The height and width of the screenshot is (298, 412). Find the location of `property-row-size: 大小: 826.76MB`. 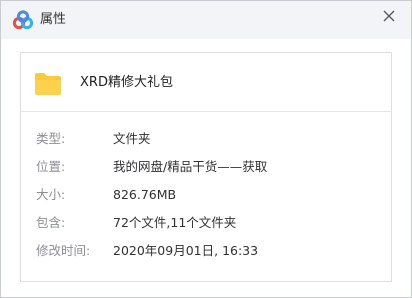

property-row-size: 大小: 826.76MB is located at coordinates (206, 195).